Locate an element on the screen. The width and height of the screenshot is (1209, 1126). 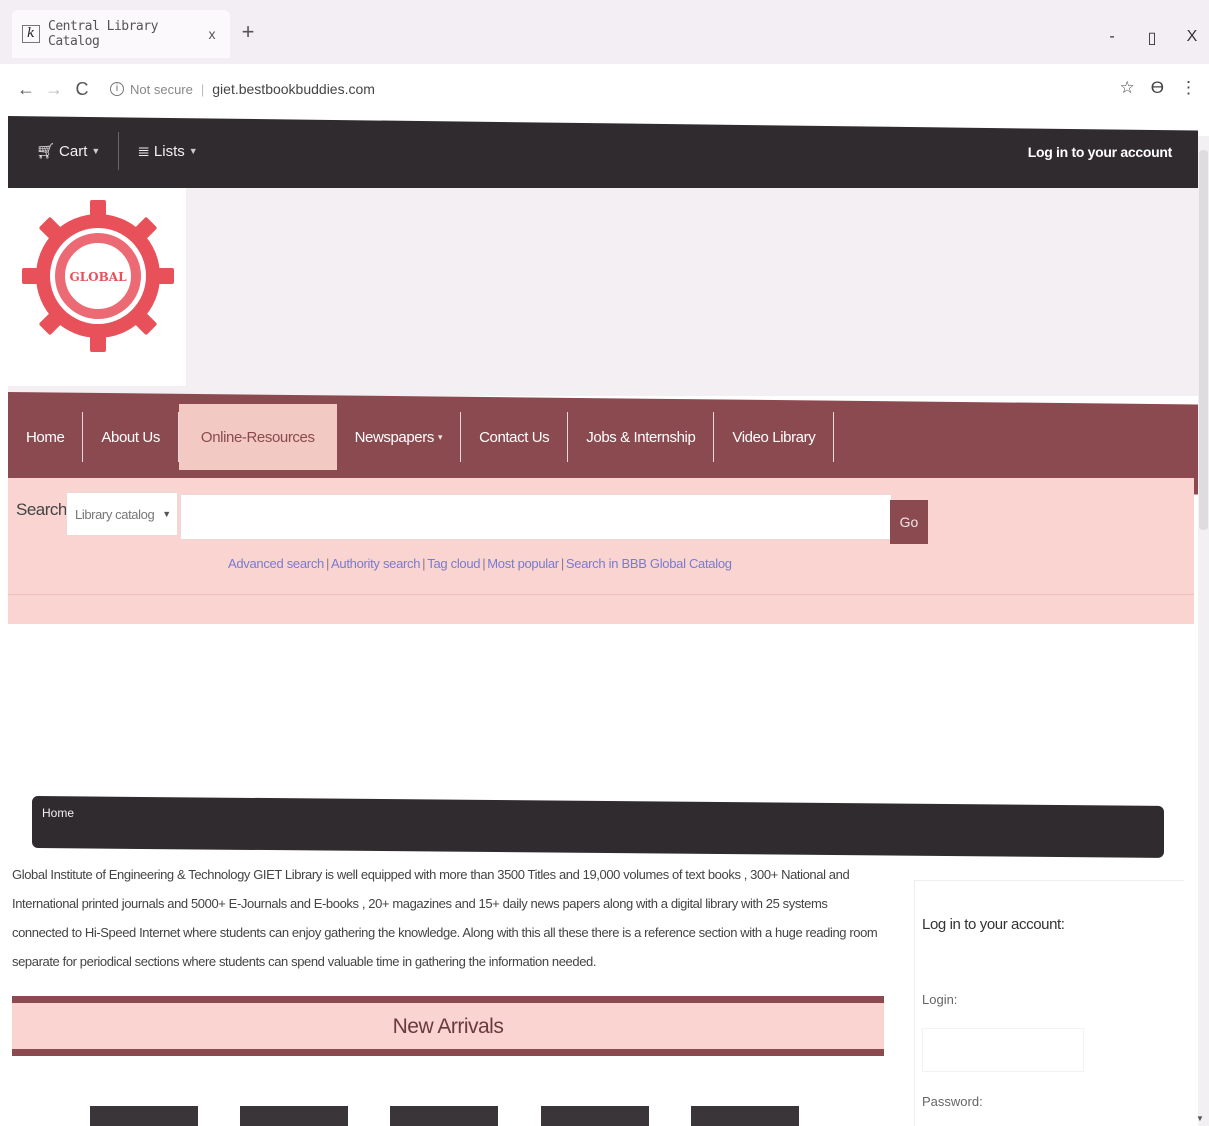
new-tab-icon: + is located at coordinates (248, 32).